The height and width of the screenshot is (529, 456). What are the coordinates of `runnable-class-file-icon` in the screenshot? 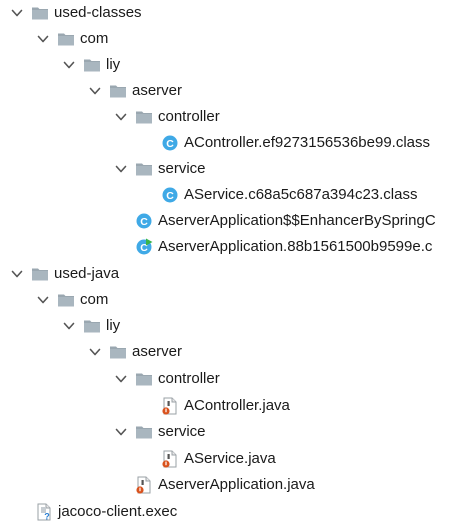 It's located at (144, 247).